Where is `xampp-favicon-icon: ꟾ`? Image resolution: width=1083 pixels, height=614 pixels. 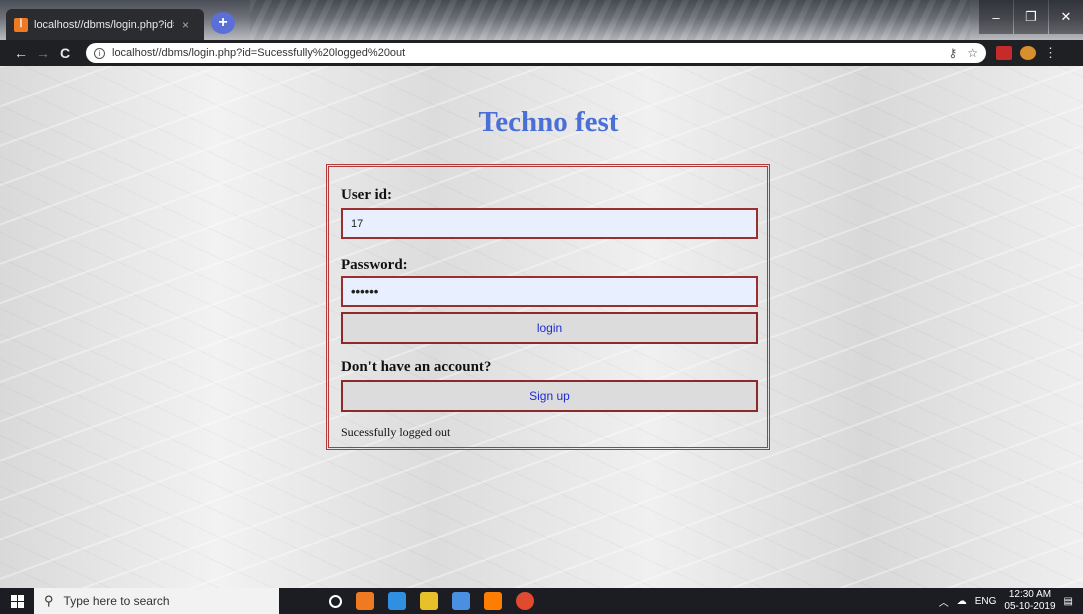 xampp-favicon-icon: ꟾ is located at coordinates (21, 24).